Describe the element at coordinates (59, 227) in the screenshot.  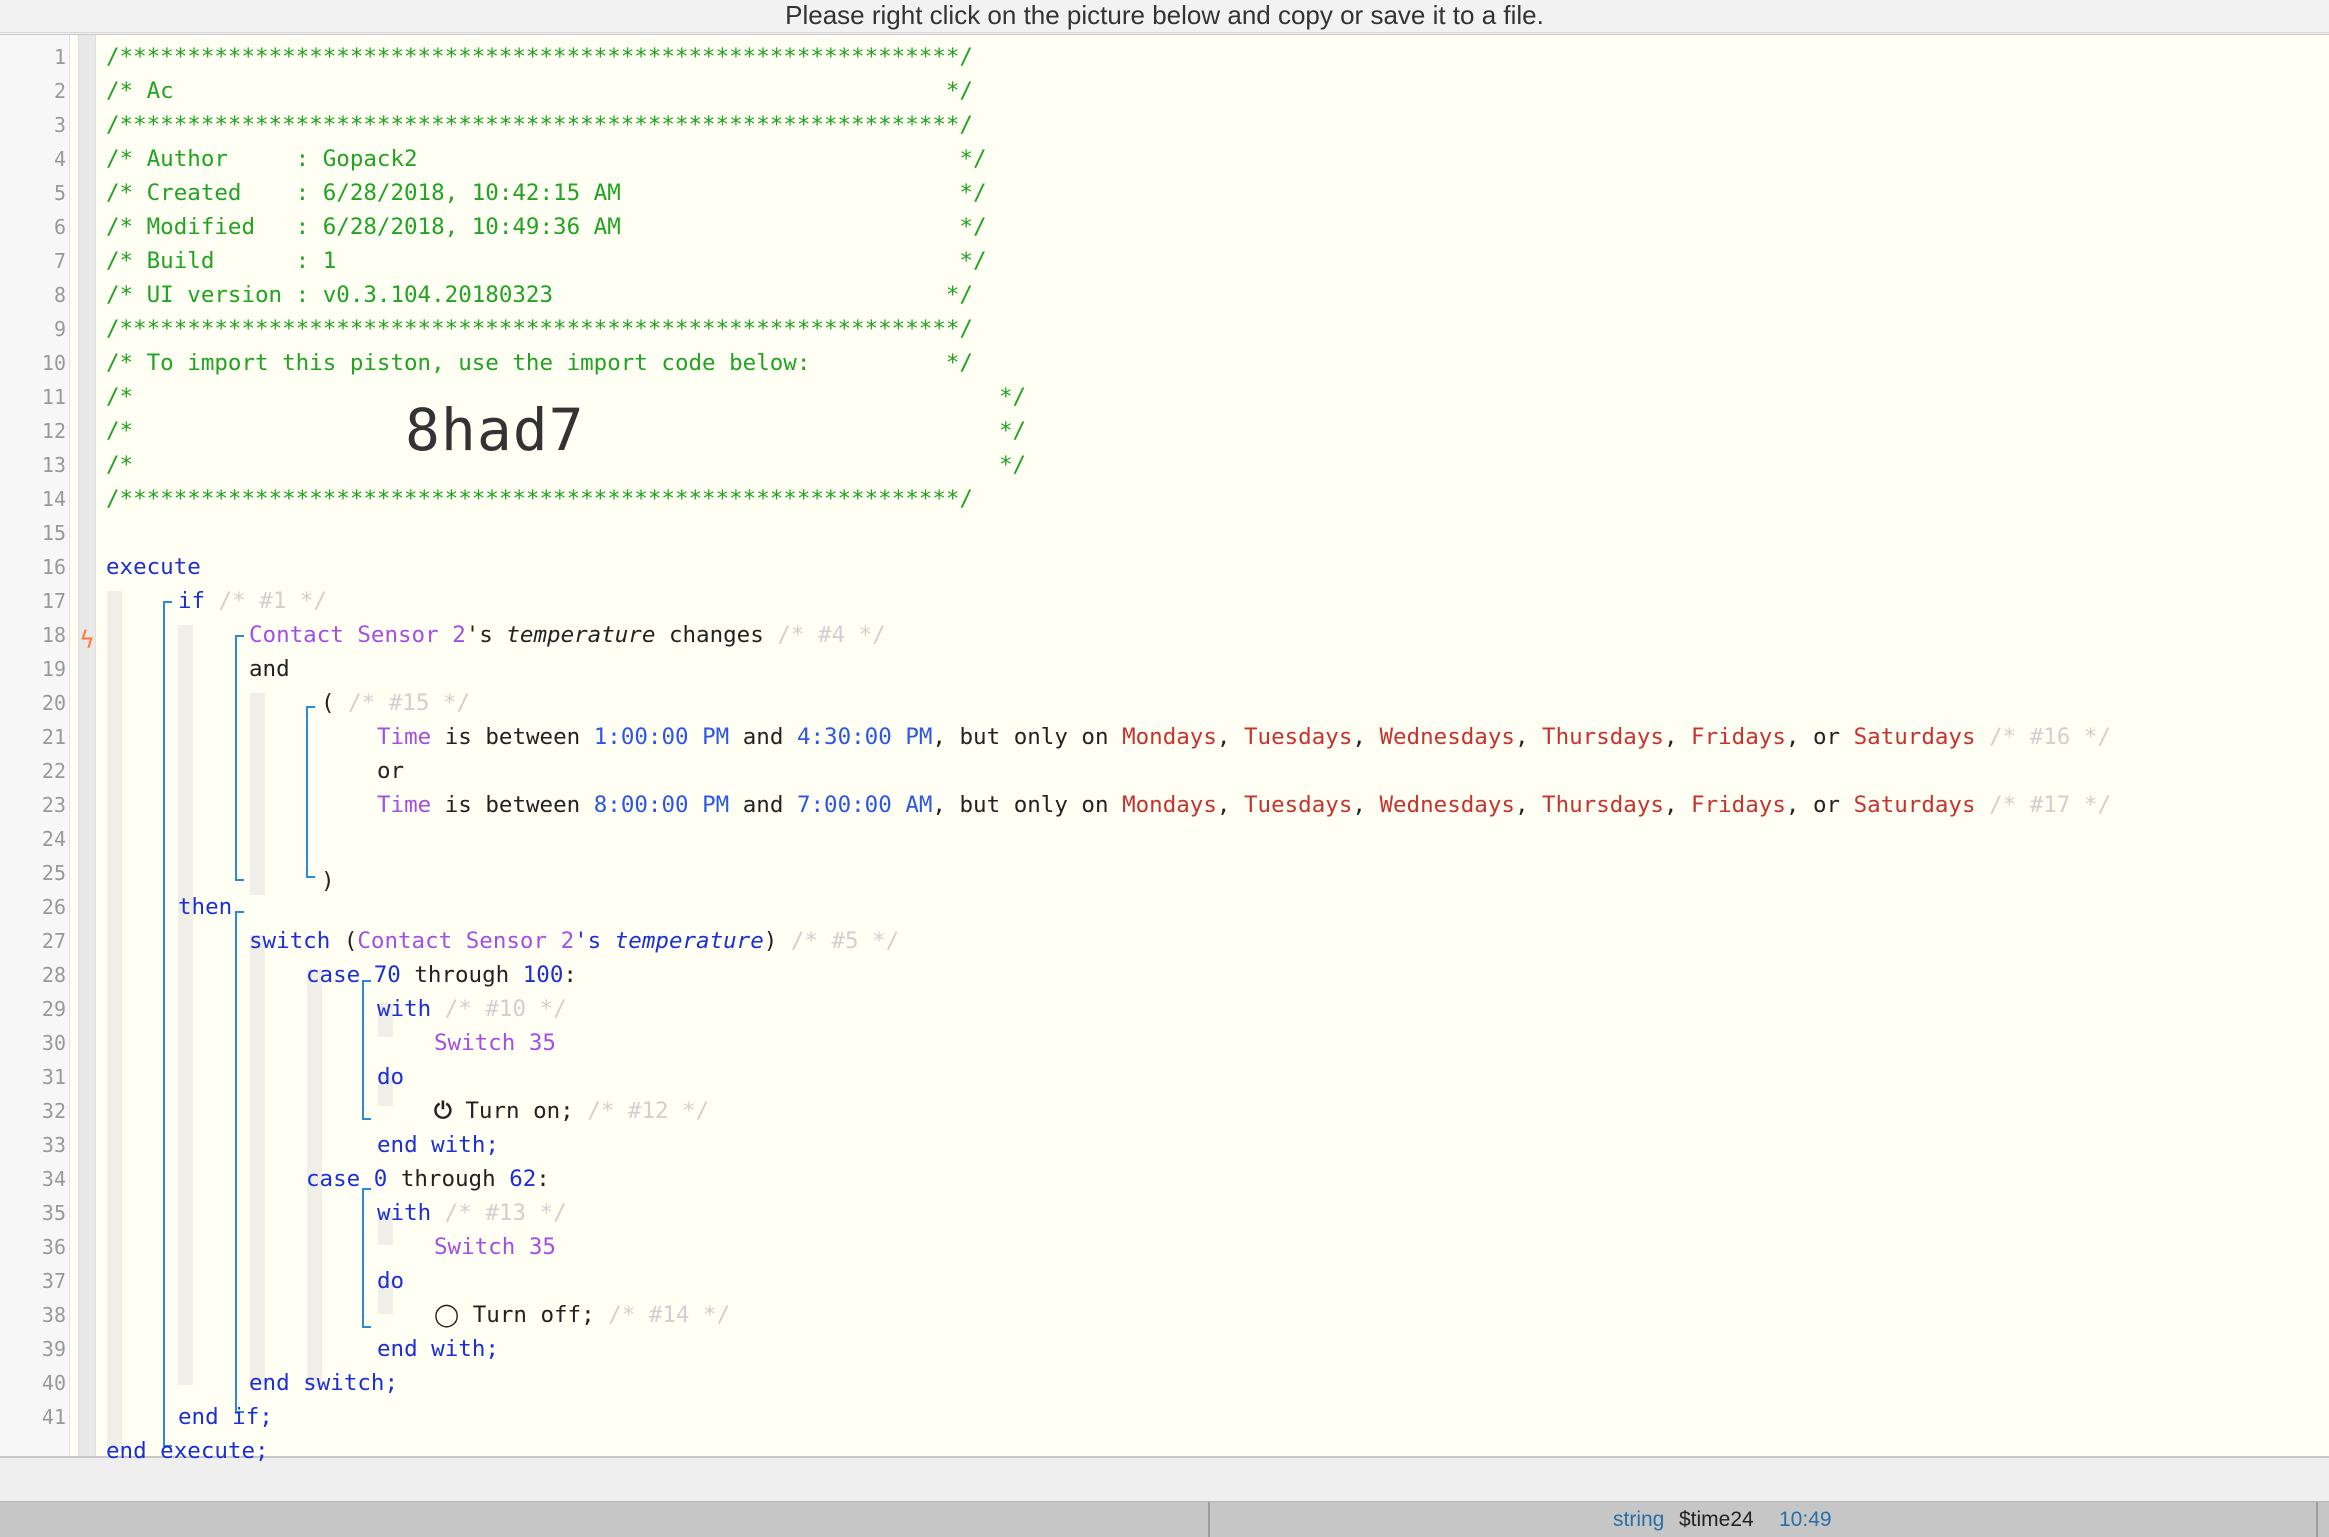
I see `line-number: 6` at that location.